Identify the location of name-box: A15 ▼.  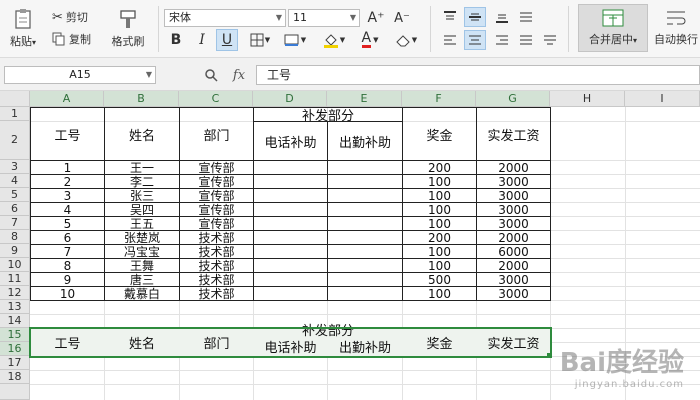
(80, 75).